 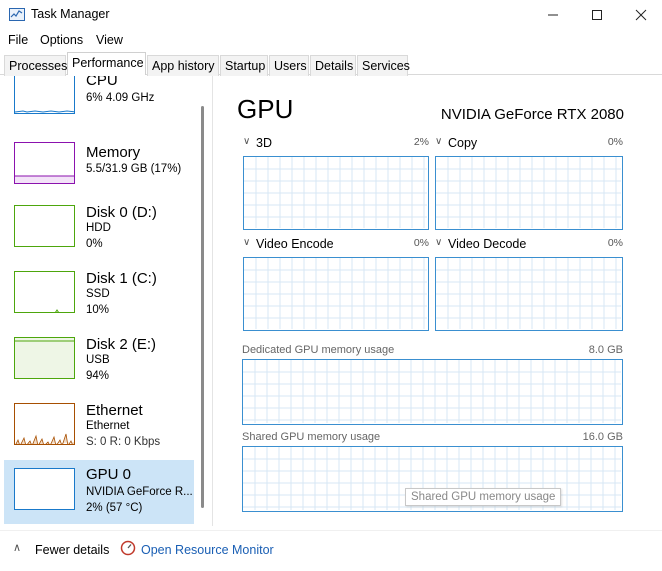 I want to click on menu-bar: File Options View, so click(x=331, y=41).